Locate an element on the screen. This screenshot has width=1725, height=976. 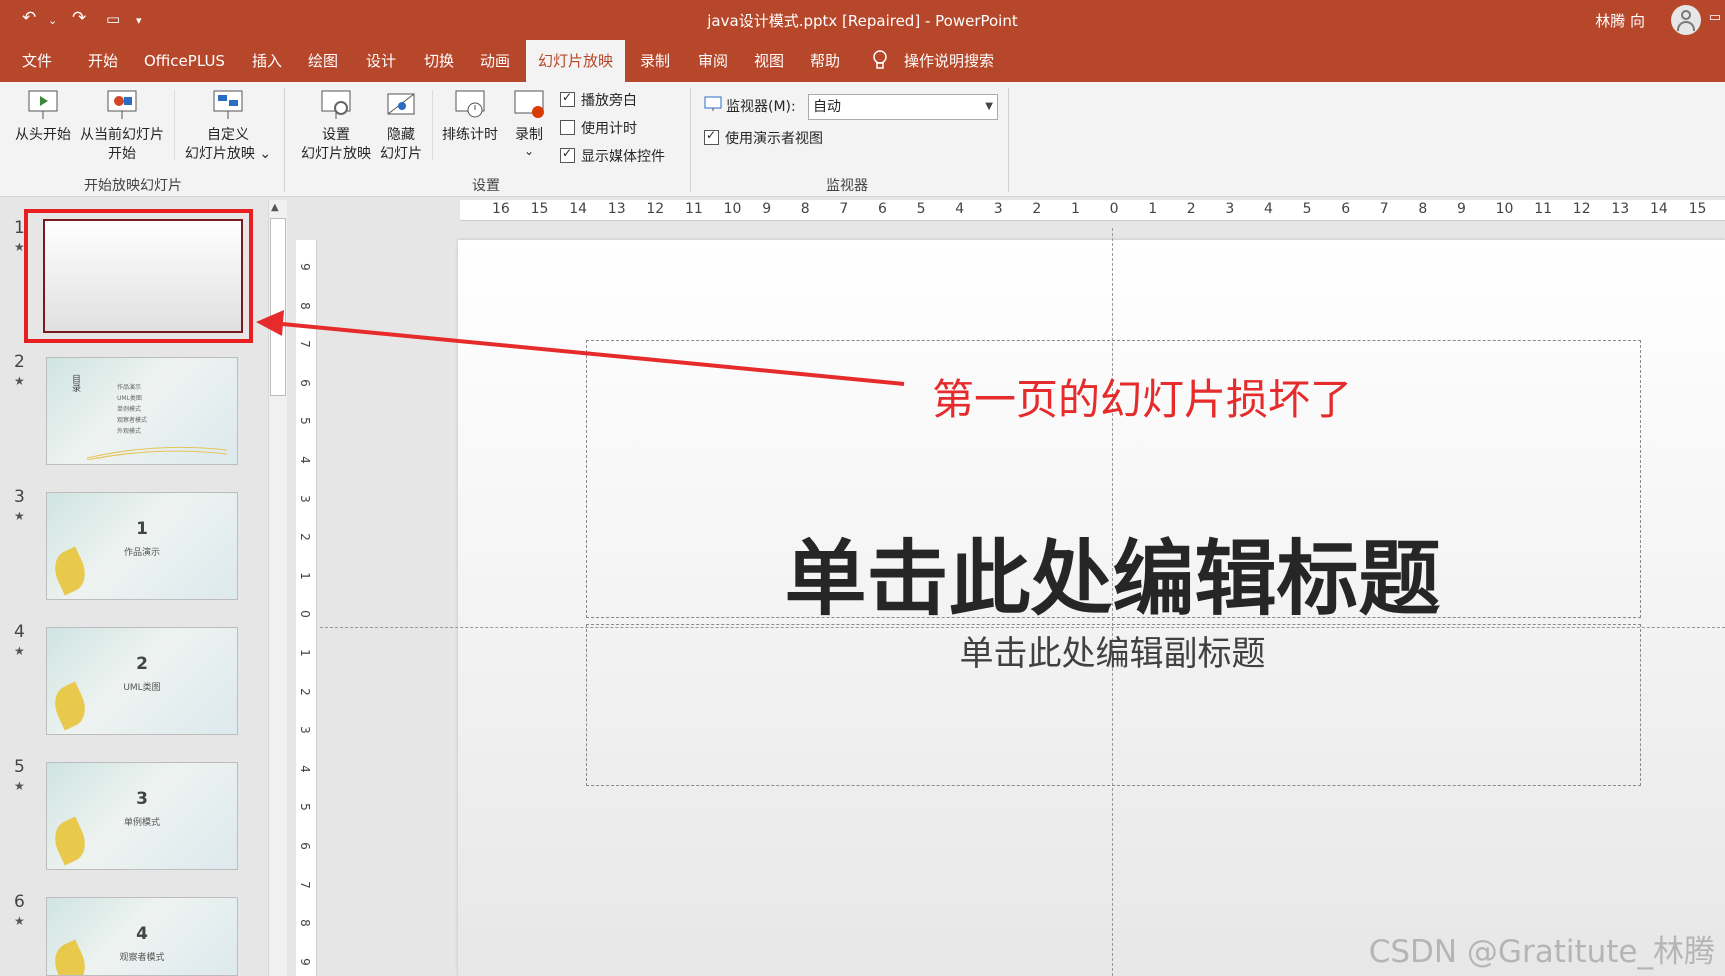
annotation-arrow is located at coordinates (580, 348).